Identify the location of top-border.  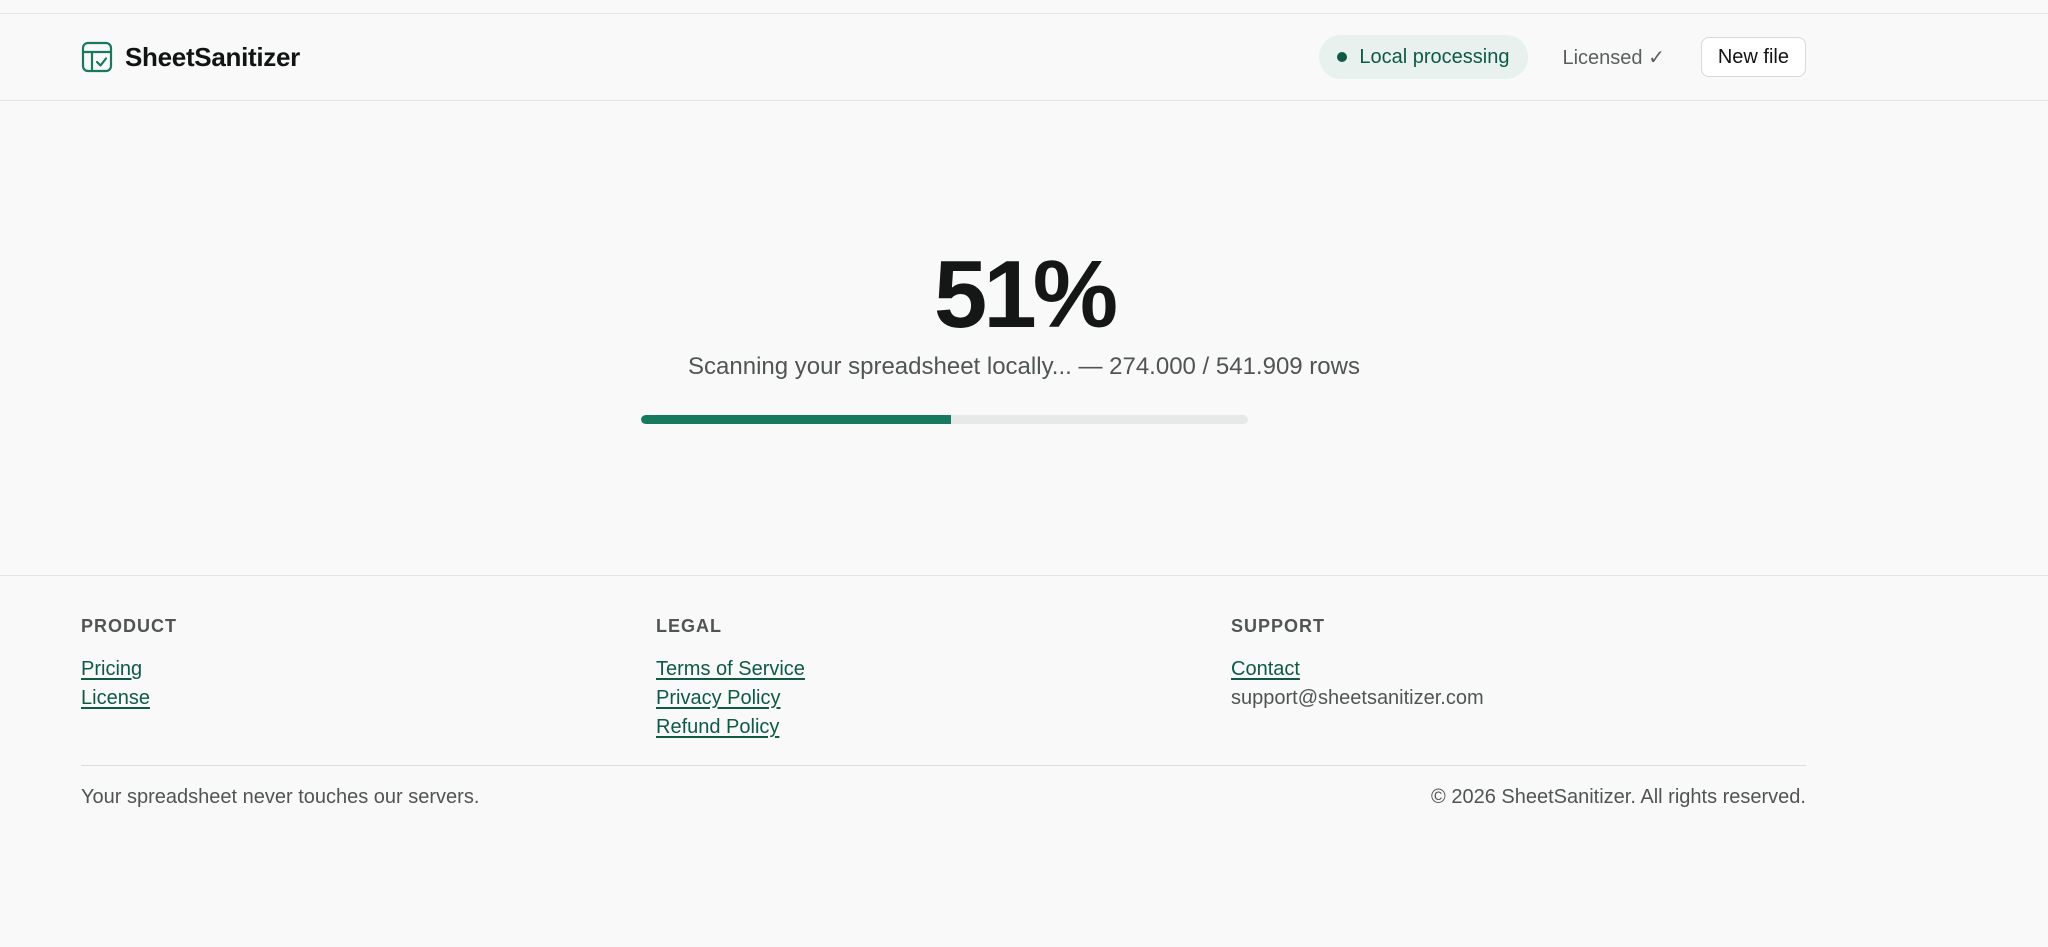
(1024, 7).